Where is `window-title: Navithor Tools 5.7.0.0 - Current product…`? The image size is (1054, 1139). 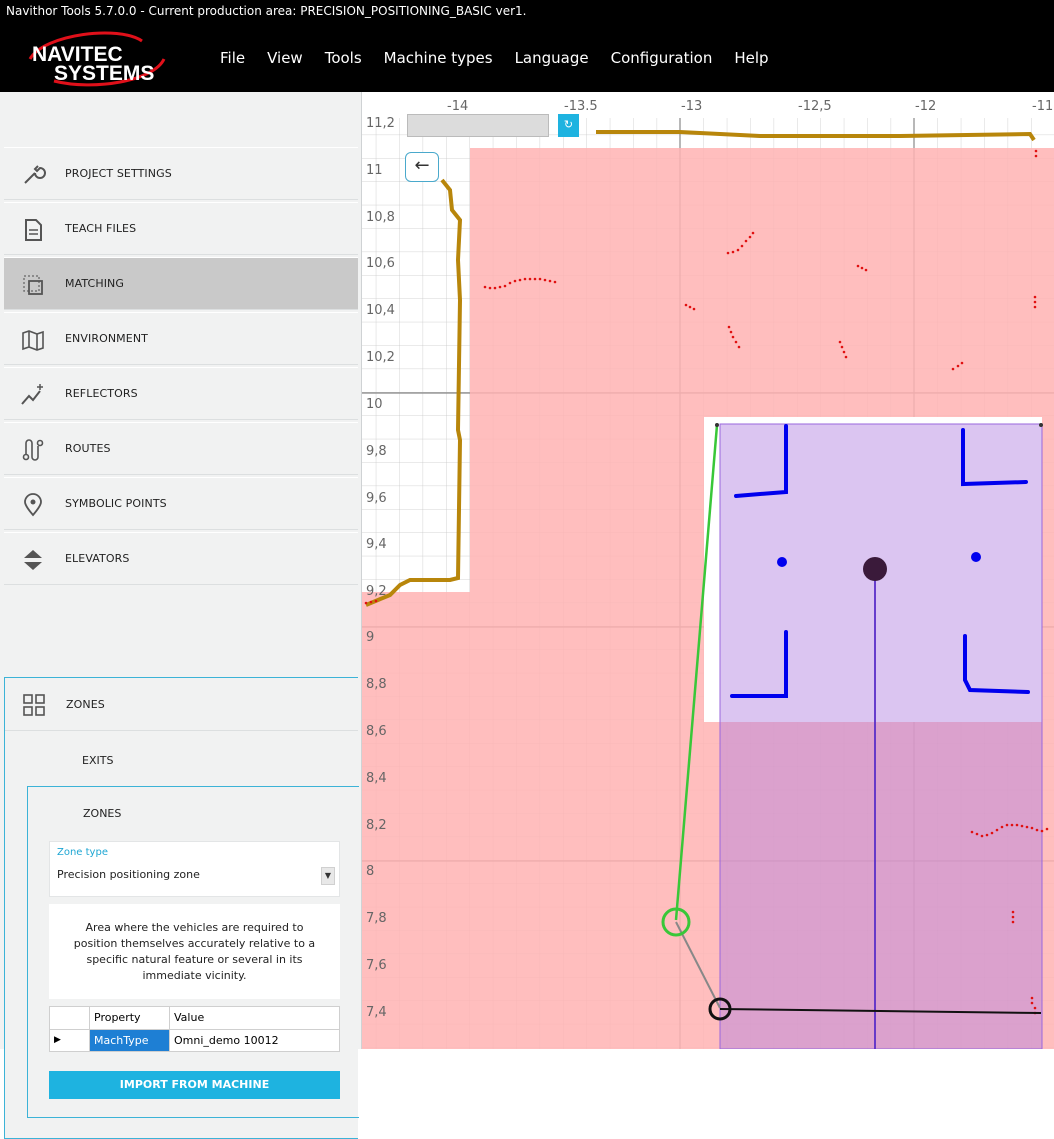
window-title: Navithor Tools 5.7.0.0 - Current product… is located at coordinates (266, 11).